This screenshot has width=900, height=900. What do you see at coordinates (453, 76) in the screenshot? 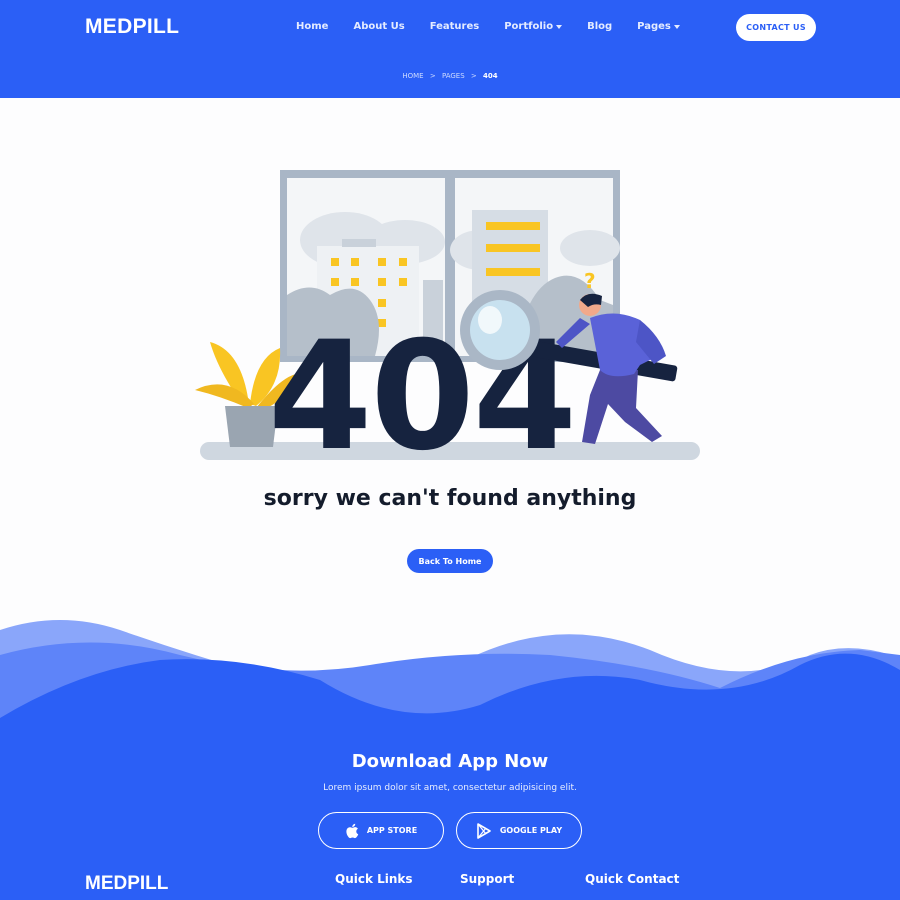
I see `breadcrumb-pages: PAGES` at bounding box center [453, 76].